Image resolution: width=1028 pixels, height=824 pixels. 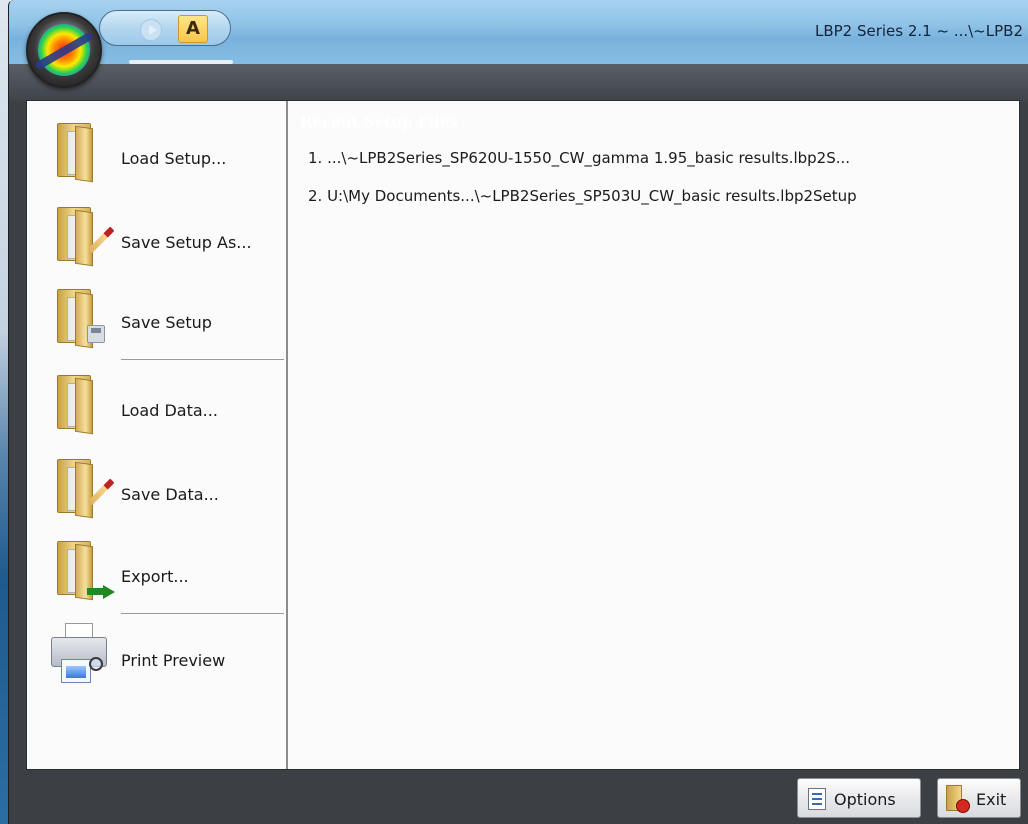 I want to click on play-icon, so click(x=151, y=30).